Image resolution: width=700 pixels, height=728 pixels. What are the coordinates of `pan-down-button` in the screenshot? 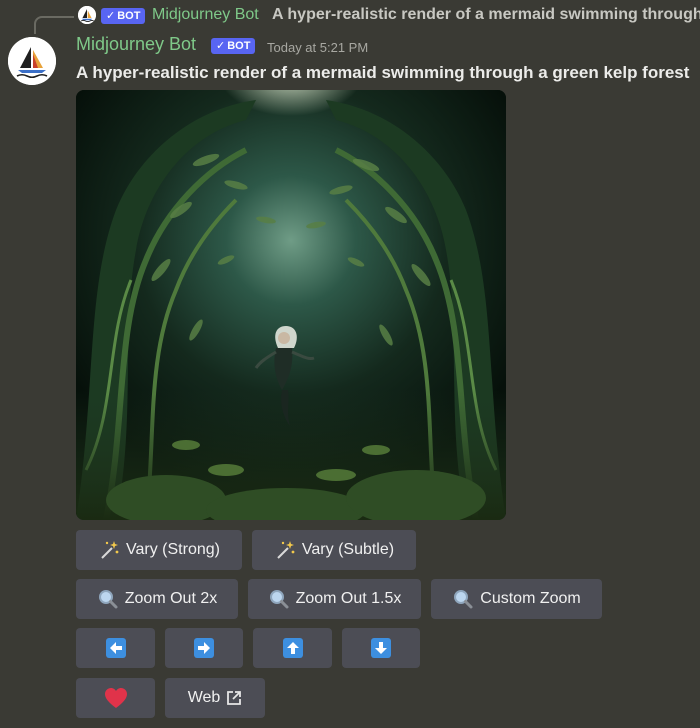 It's located at (381, 648).